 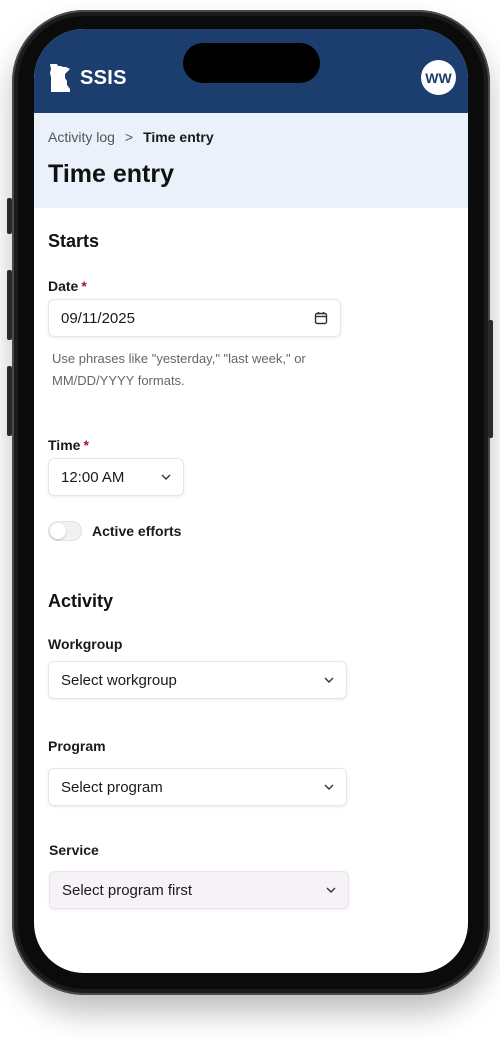 What do you see at coordinates (197, 787) in the screenshot?
I see `program-select: Select program` at bounding box center [197, 787].